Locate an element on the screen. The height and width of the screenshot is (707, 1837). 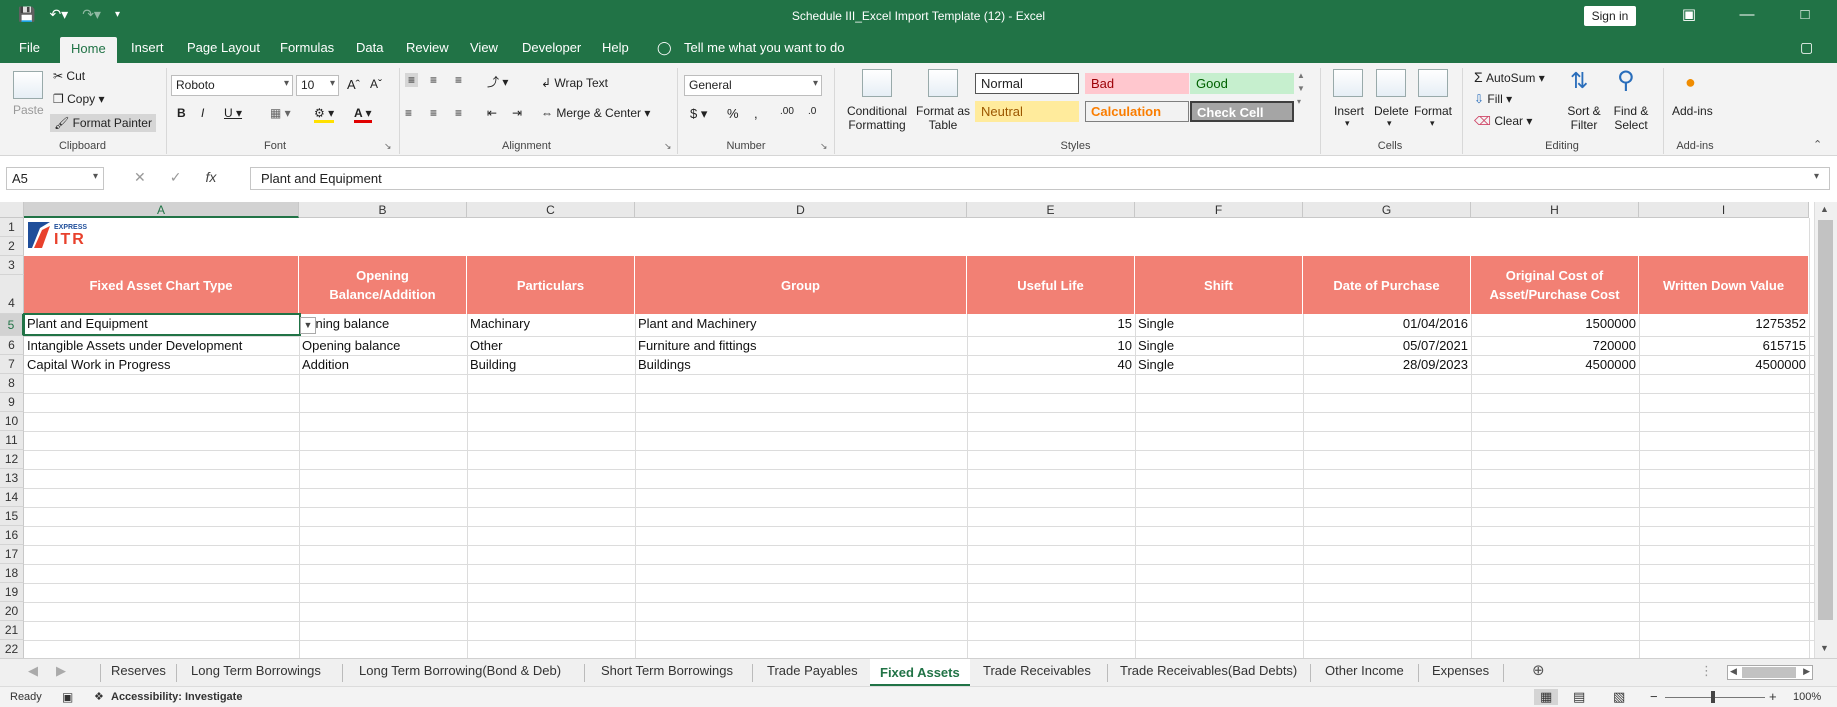
fill-color-icon: ⚙ ▾ is located at coordinates (324, 114).